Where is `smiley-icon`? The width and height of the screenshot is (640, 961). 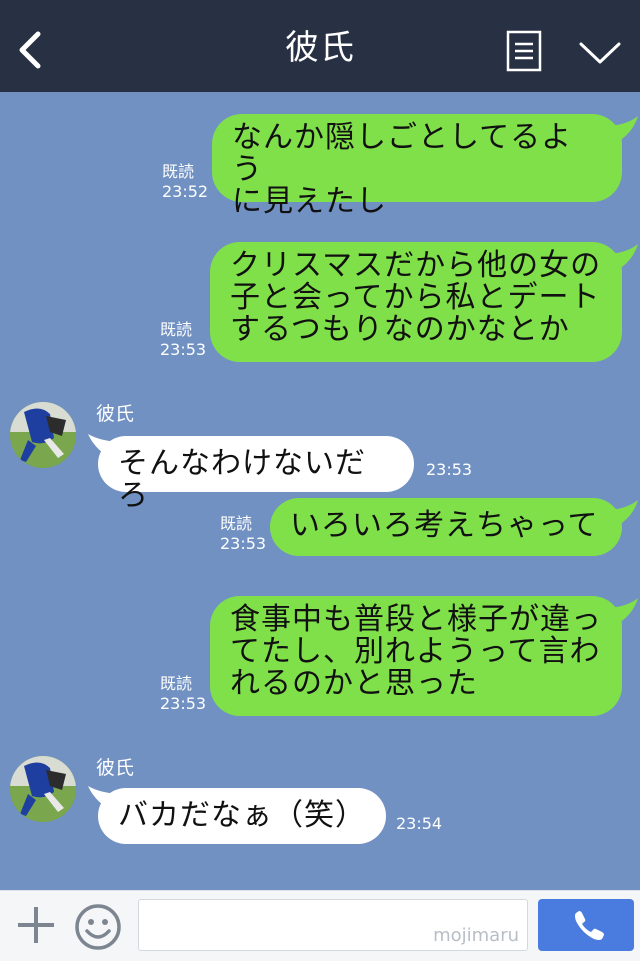
smiley-icon is located at coordinates (98, 927).